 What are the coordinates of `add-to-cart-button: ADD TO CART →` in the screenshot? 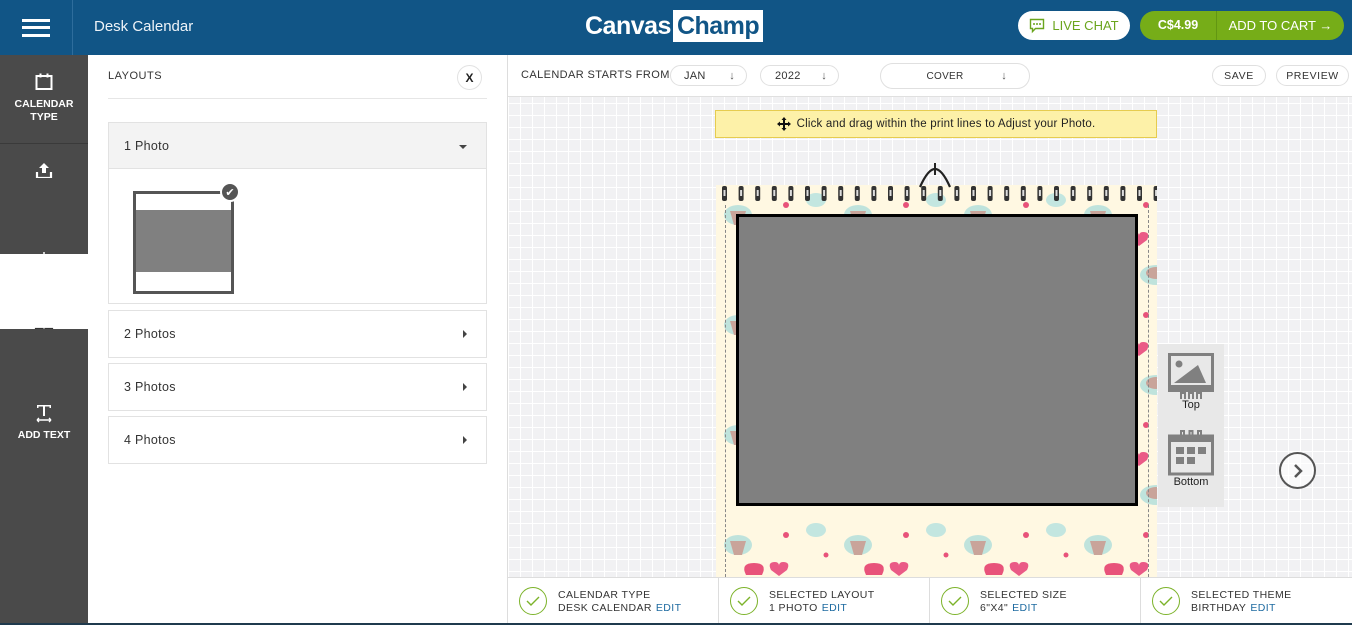 It's located at (1280, 25).